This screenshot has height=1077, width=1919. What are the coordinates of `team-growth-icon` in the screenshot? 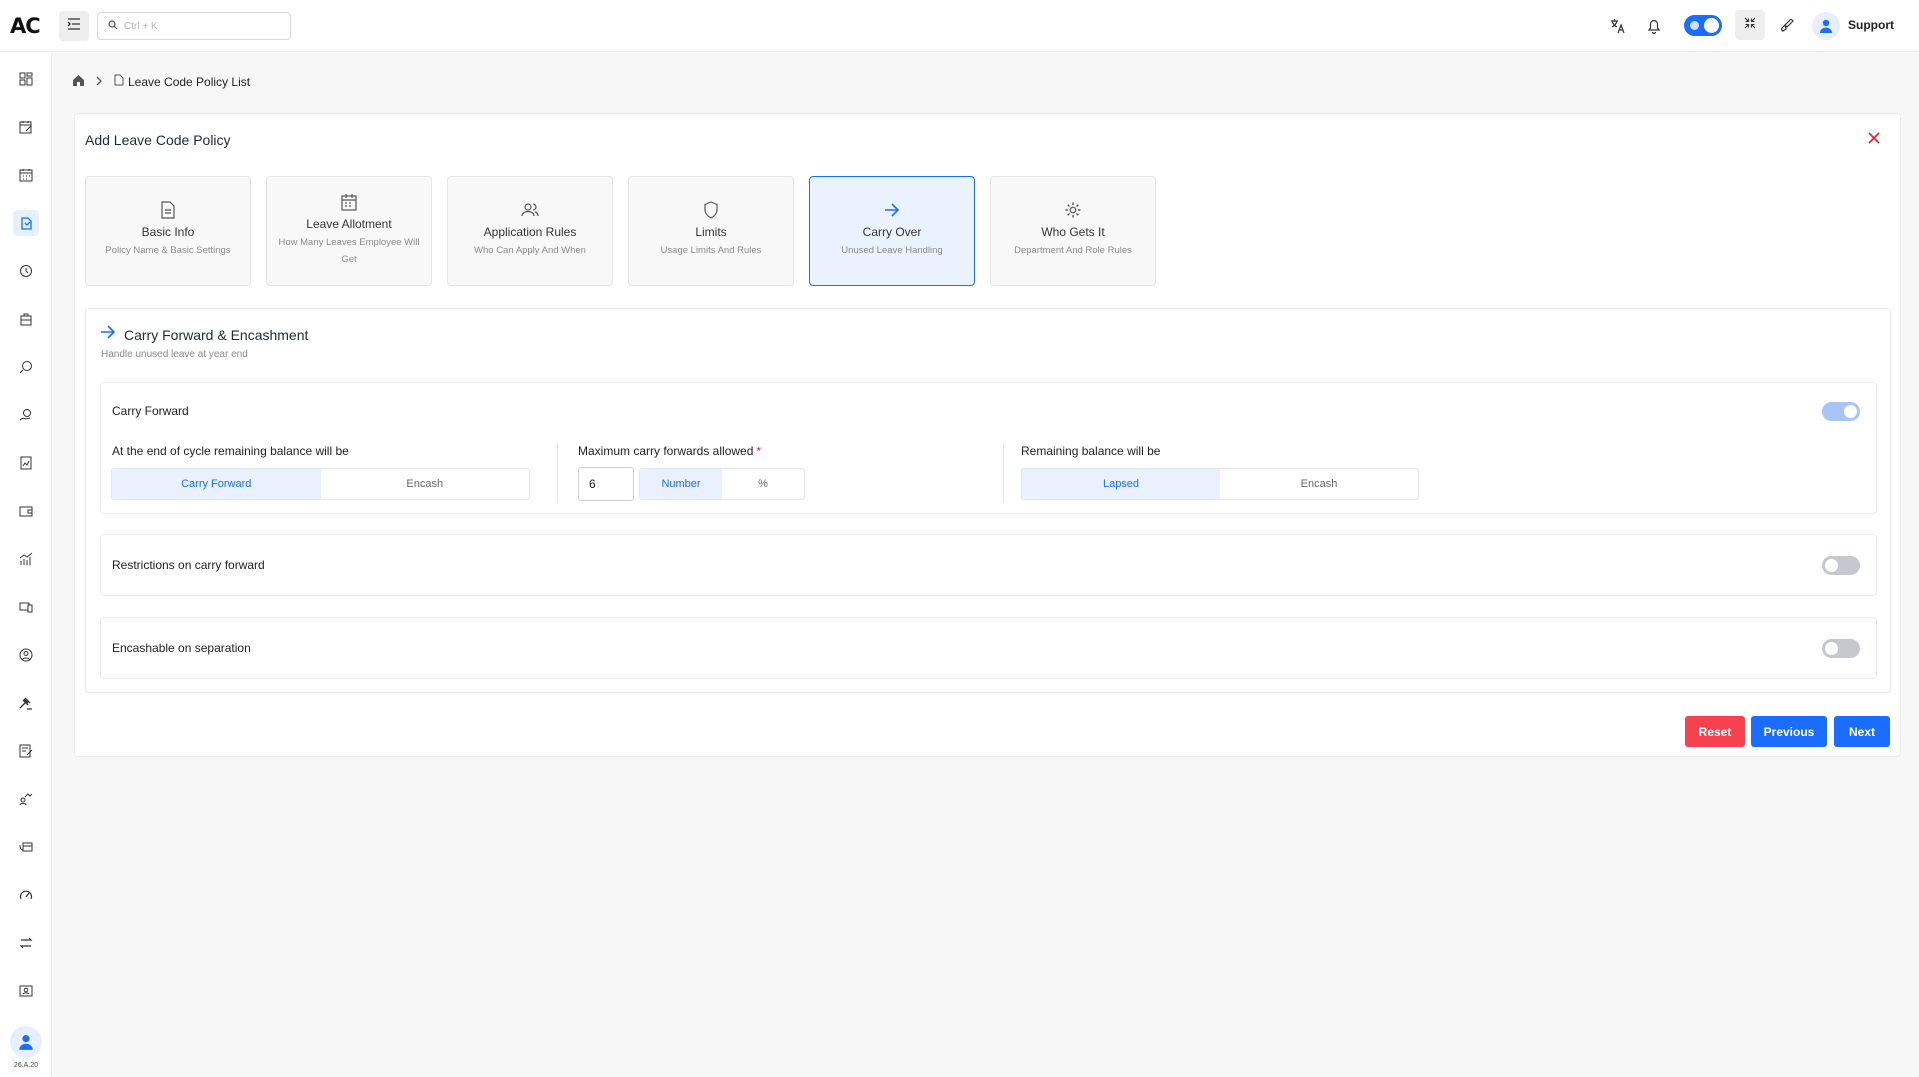 It's located at (26, 799).